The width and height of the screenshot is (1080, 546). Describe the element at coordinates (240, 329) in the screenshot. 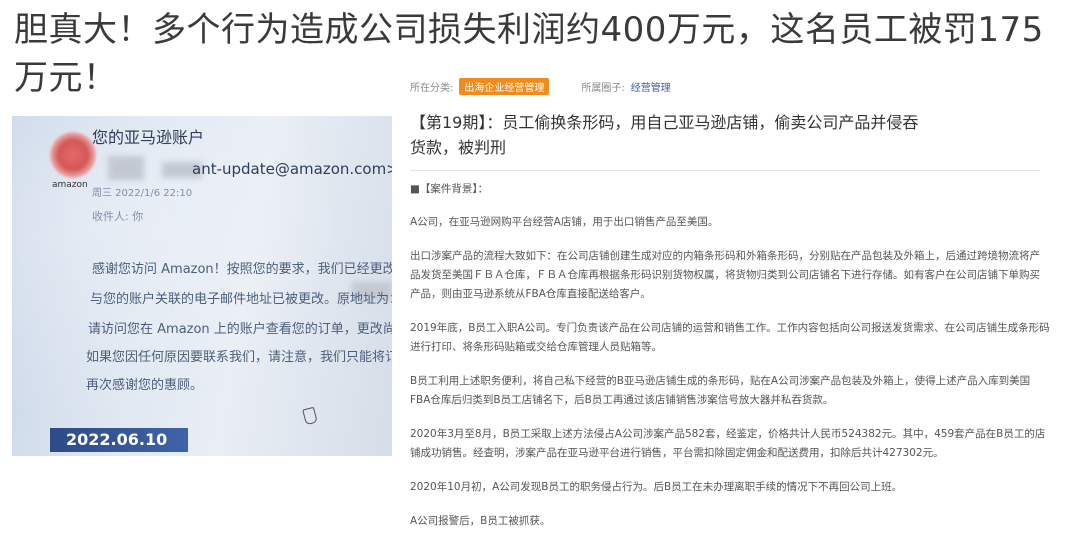

I see `email-body-line: 请访问您在 Amazon 上的账户查看您的订单，更改尚未进入发` at that location.